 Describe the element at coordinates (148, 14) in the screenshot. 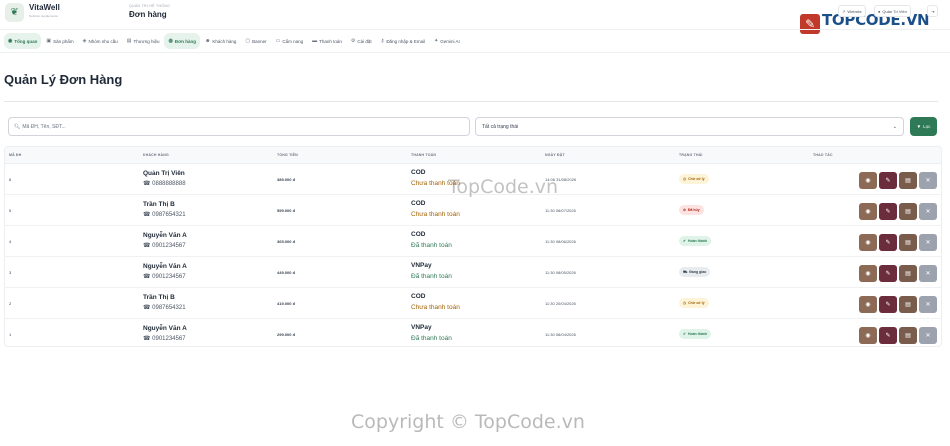

I see `page-header-title: Đơn hàng` at that location.